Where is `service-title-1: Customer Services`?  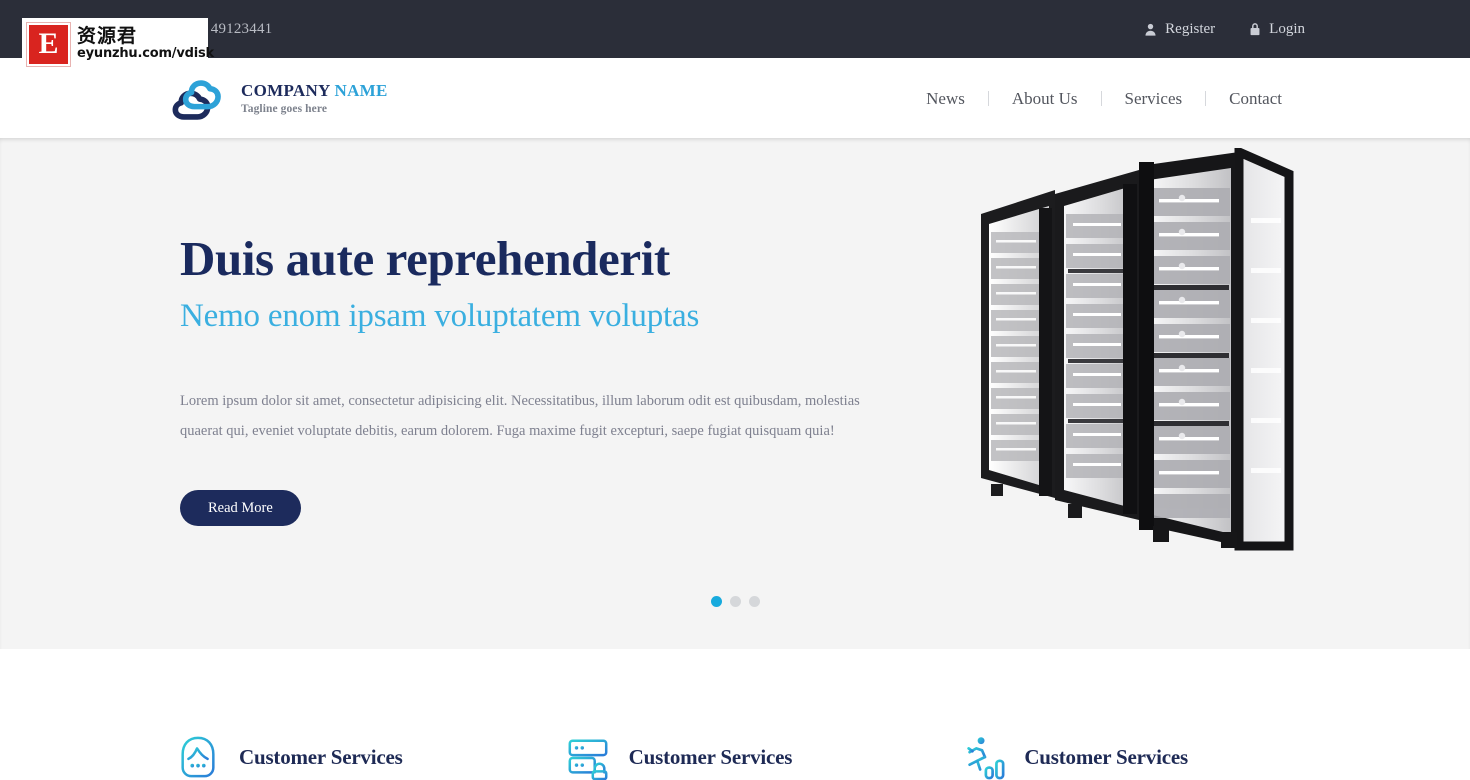
service-title-1: Customer Services is located at coordinates (321, 756).